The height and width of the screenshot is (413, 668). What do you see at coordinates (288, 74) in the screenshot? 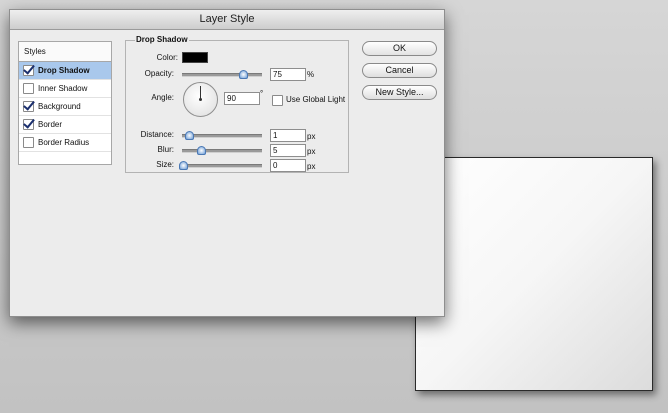
I see `opacity-input: 75` at bounding box center [288, 74].